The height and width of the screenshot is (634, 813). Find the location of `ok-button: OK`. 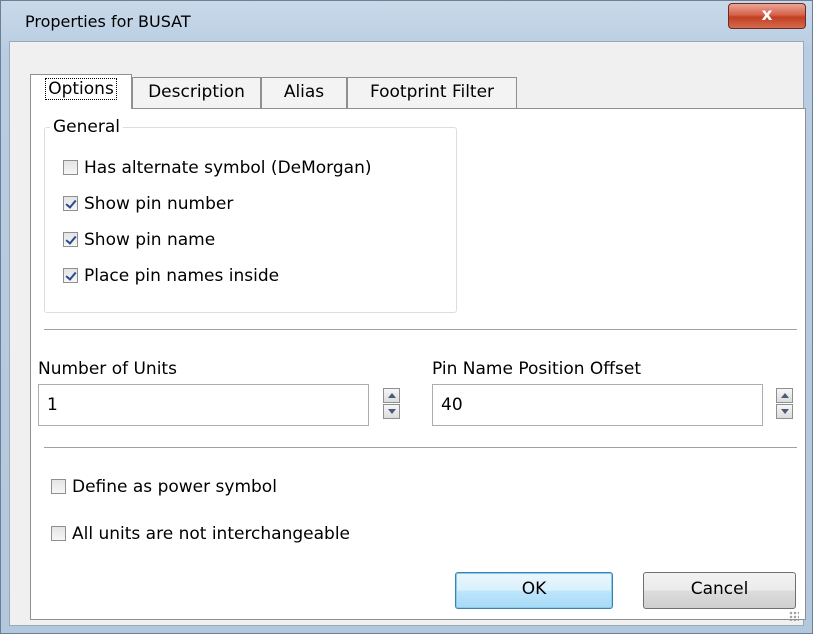

ok-button: OK is located at coordinates (534, 590).